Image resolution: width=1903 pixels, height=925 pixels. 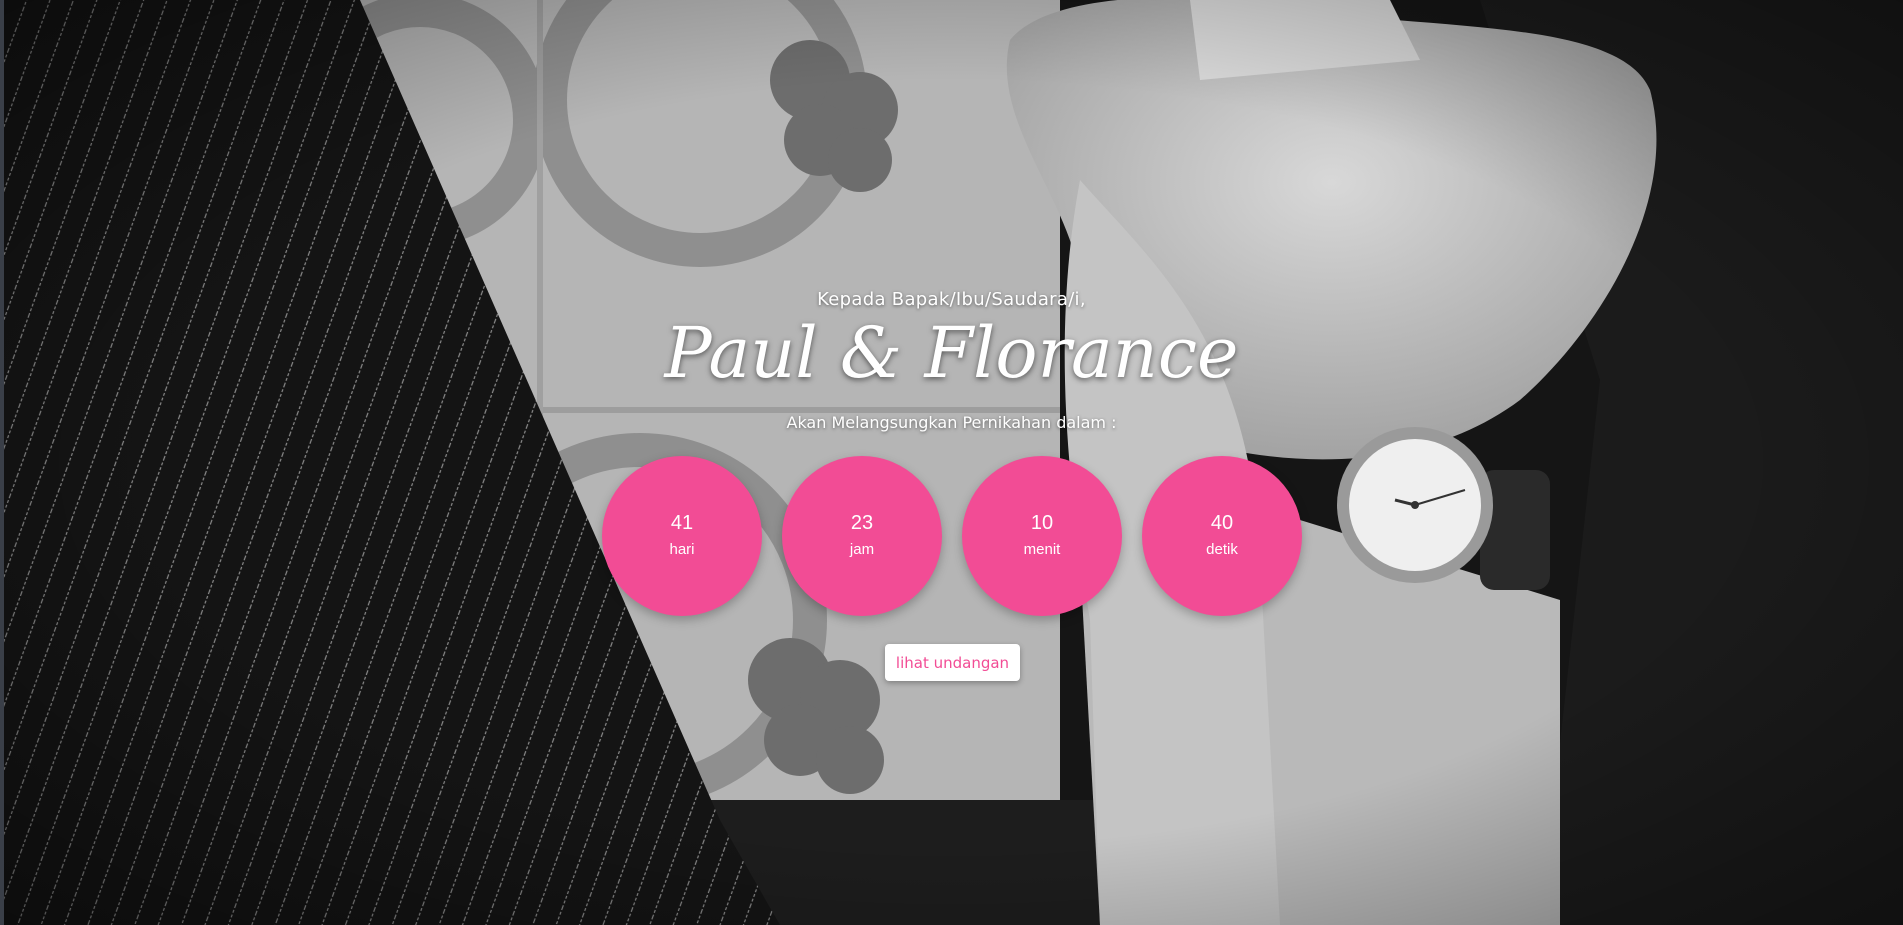 What do you see at coordinates (1222, 549) in the screenshot?
I see `countdown-seconds-label: detik` at bounding box center [1222, 549].